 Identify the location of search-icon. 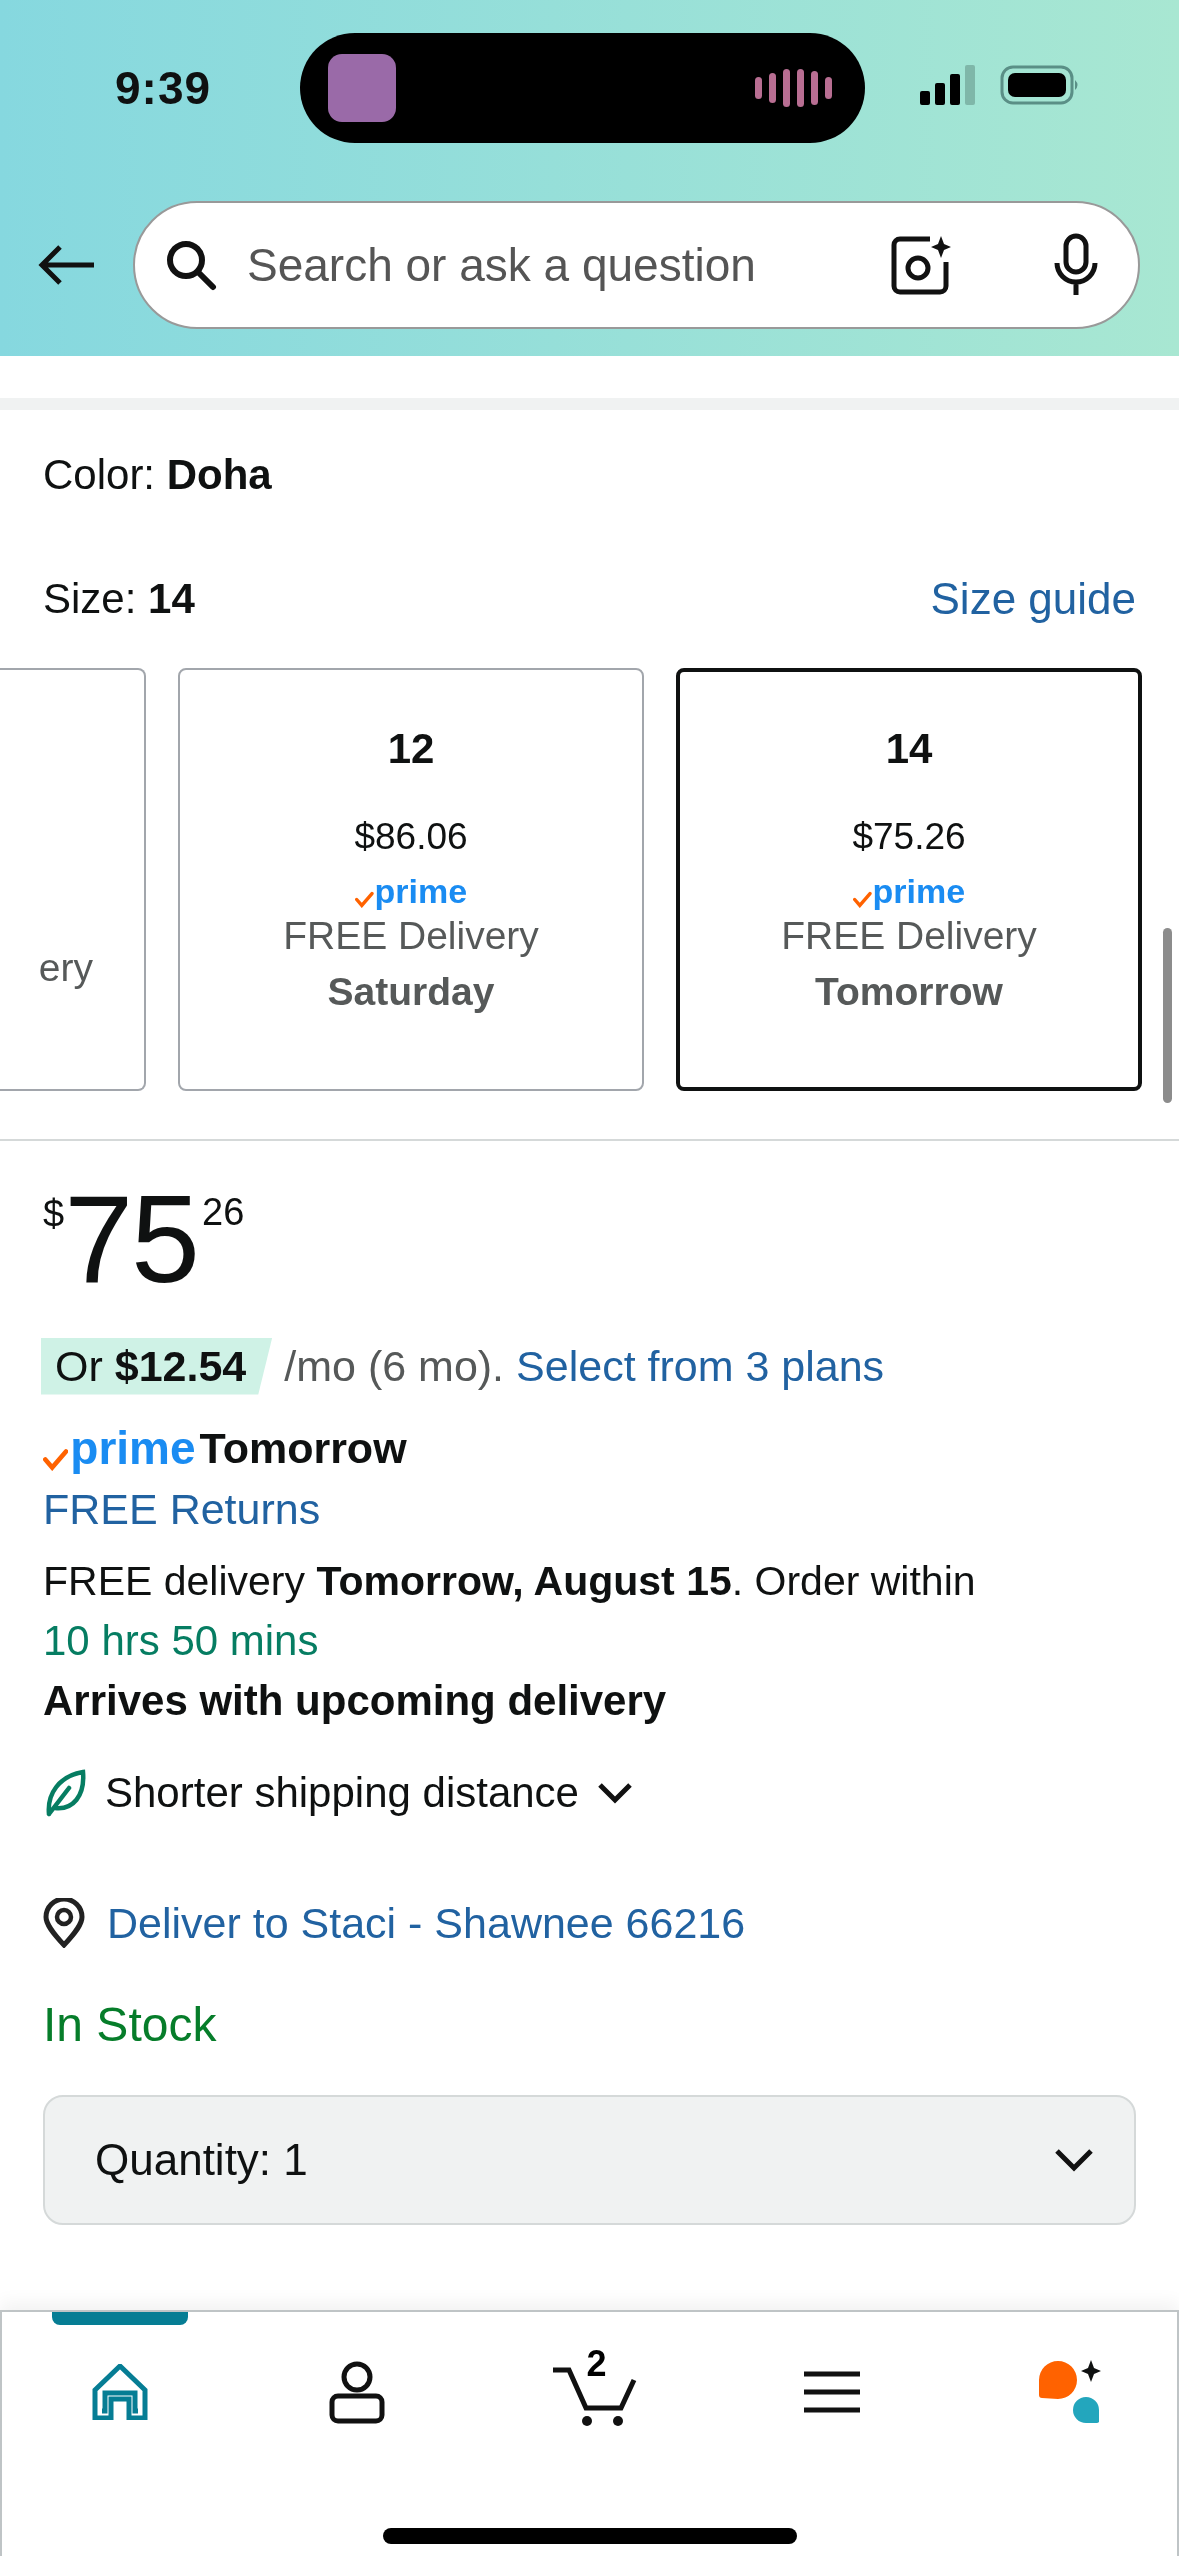
(191, 265).